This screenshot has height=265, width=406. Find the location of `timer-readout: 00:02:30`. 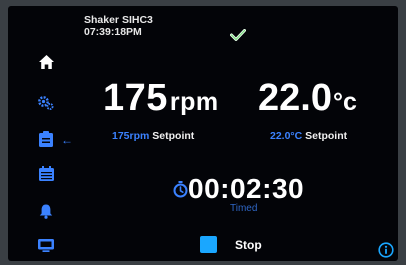

timer-readout: 00:02:30 is located at coordinates (238, 189).